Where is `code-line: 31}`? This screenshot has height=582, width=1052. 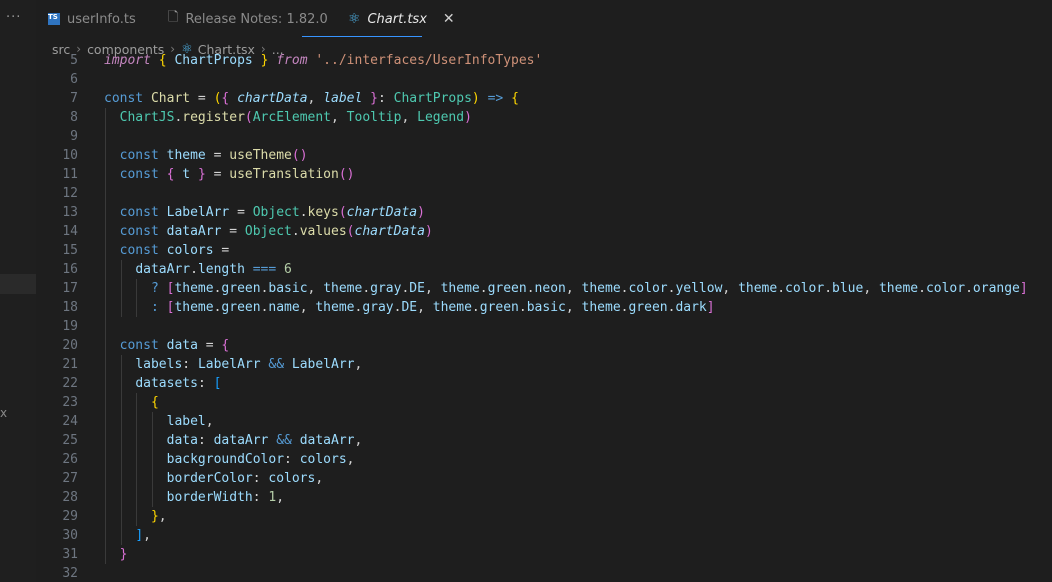 code-line: 31} is located at coordinates (544, 554).